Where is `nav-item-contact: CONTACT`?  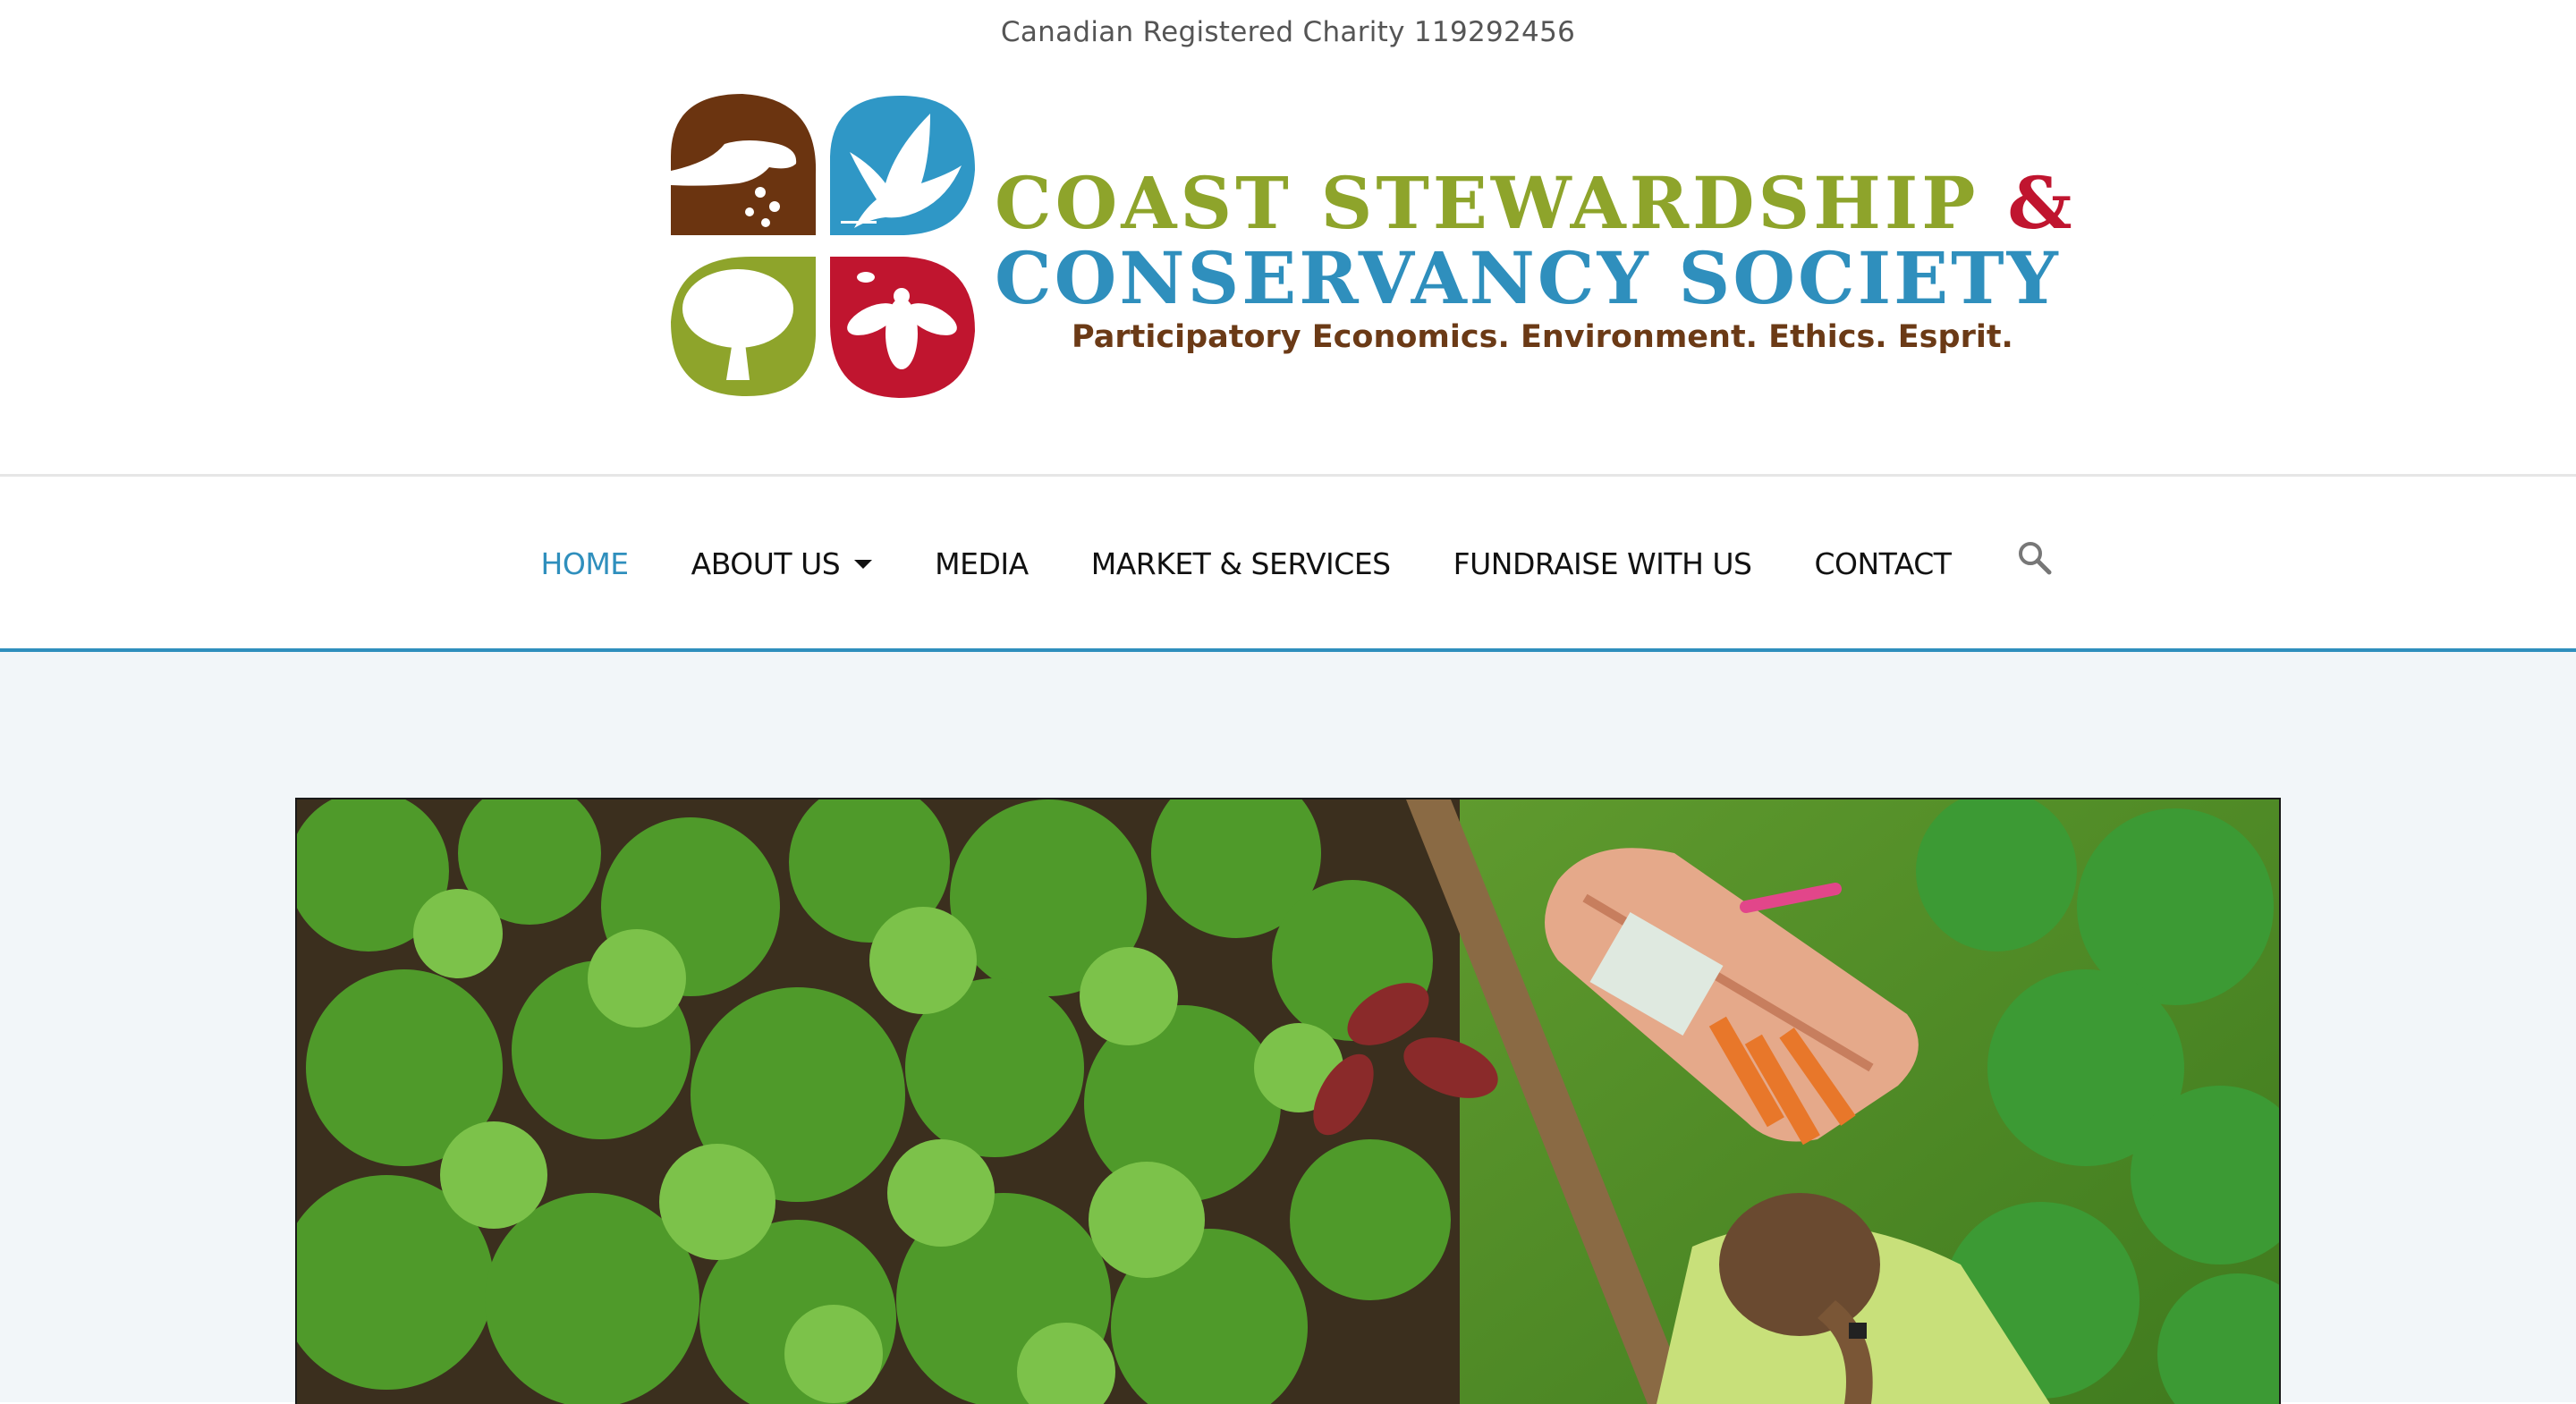
nav-item-contact: CONTACT is located at coordinates (1883, 563).